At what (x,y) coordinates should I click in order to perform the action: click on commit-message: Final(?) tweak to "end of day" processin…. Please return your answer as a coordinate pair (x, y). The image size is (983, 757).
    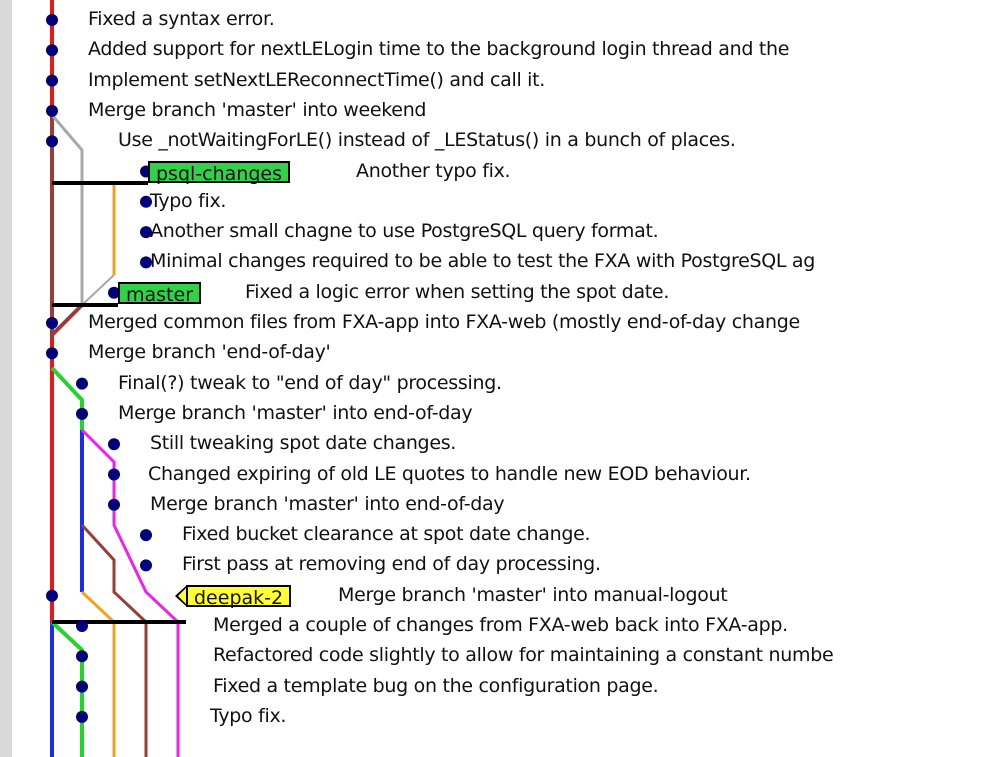
    Looking at the image, I should click on (310, 382).